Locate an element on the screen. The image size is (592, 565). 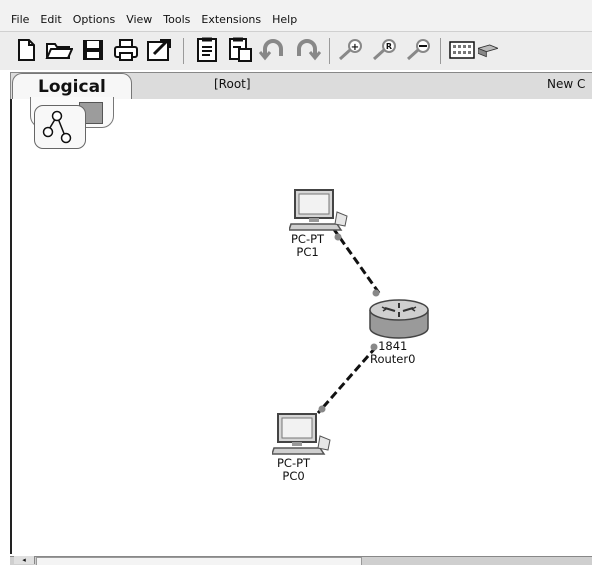
device-name: PC1 is located at coordinates (307, 252).